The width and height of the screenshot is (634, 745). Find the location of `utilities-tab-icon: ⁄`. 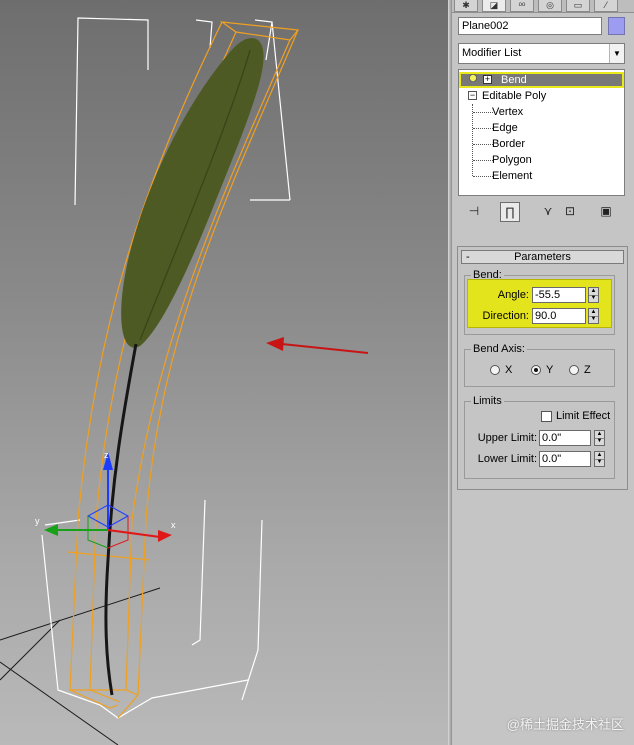

utilities-tab-icon: ⁄ is located at coordinates (606, 6).